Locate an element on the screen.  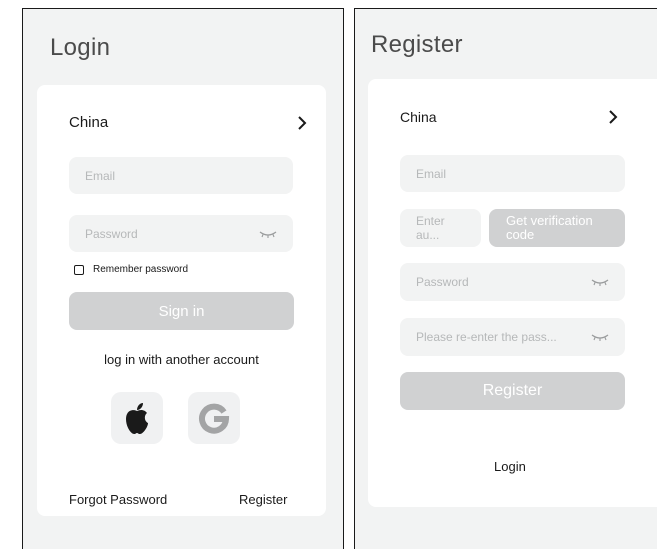
get-code-label: Get verification code is located at coordinates (549, 227).